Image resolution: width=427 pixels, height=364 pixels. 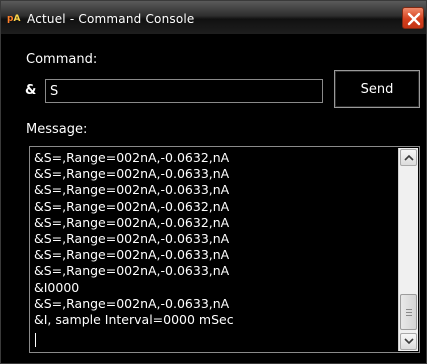 I want to click on text-caret, so click(x=35, y=340).